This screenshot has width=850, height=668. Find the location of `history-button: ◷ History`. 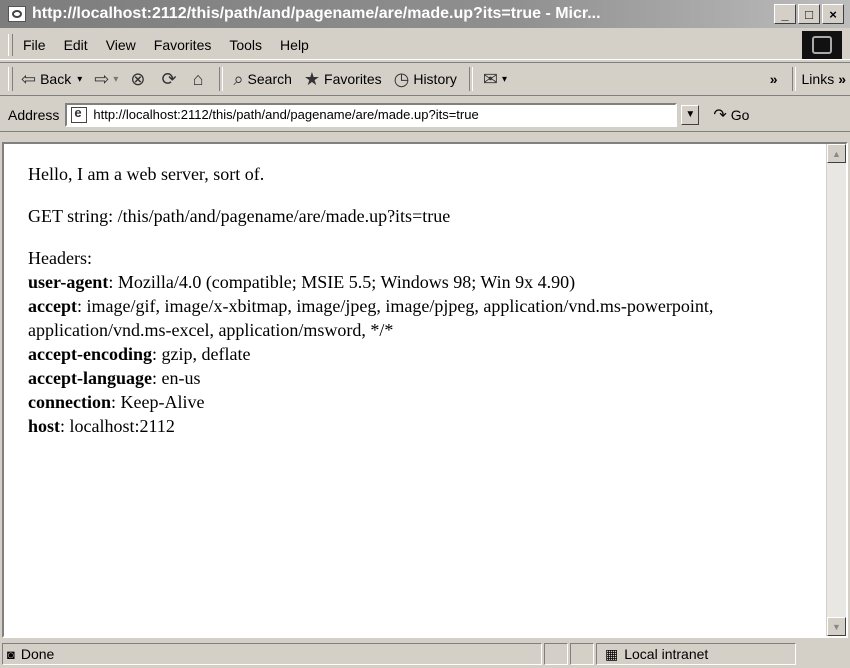

history-button: ◷ History is located at coordinates (425, 79).